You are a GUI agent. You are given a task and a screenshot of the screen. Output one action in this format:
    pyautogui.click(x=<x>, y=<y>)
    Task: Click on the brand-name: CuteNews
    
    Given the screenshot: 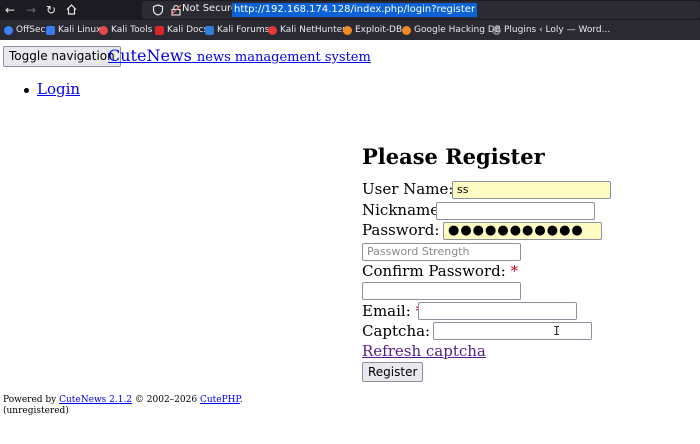 What is the action you would take?
    pyautogui.click(x=150, y=55)
    